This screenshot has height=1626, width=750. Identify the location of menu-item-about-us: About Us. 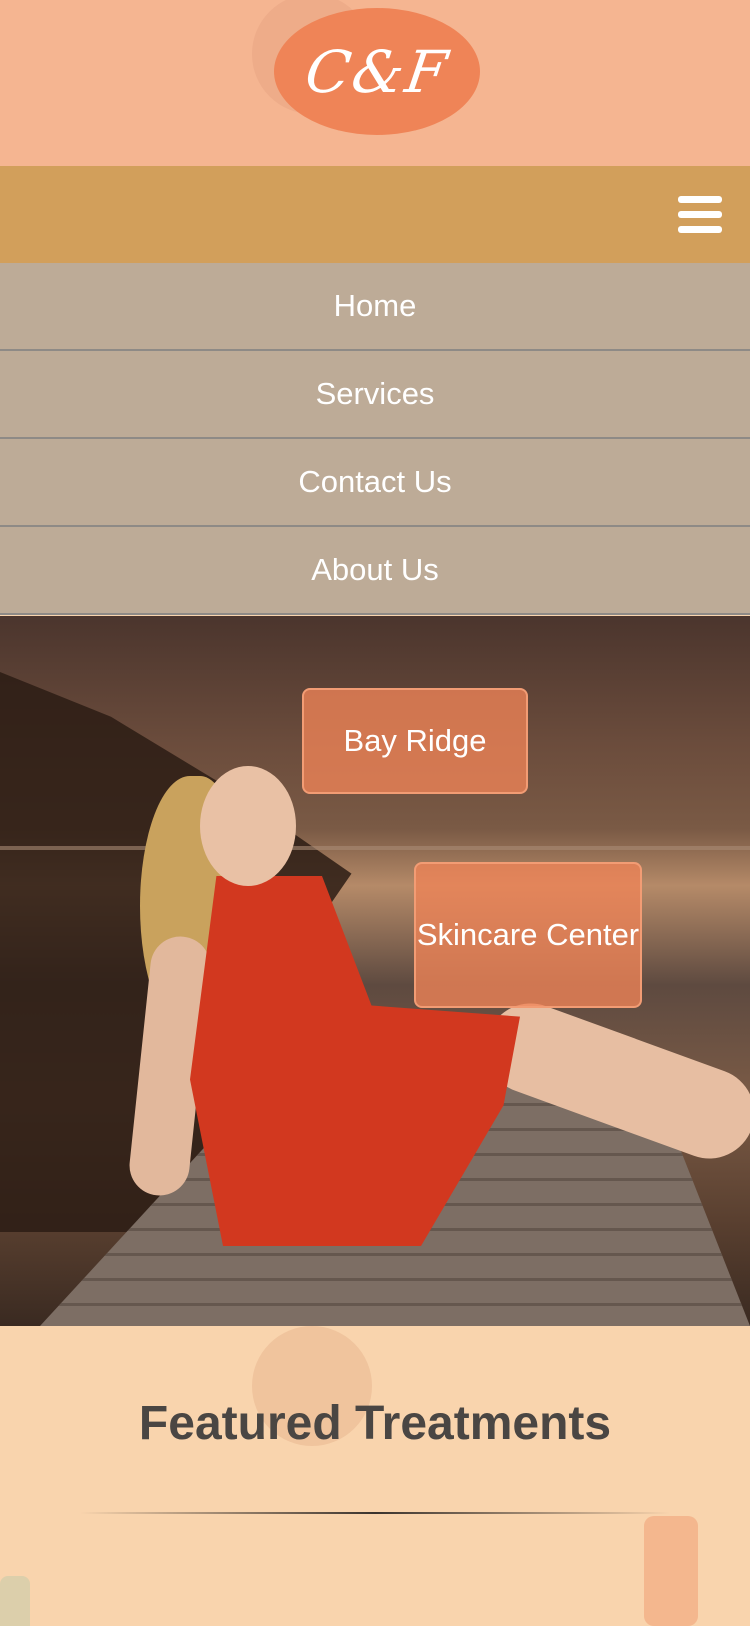
(375, 571).